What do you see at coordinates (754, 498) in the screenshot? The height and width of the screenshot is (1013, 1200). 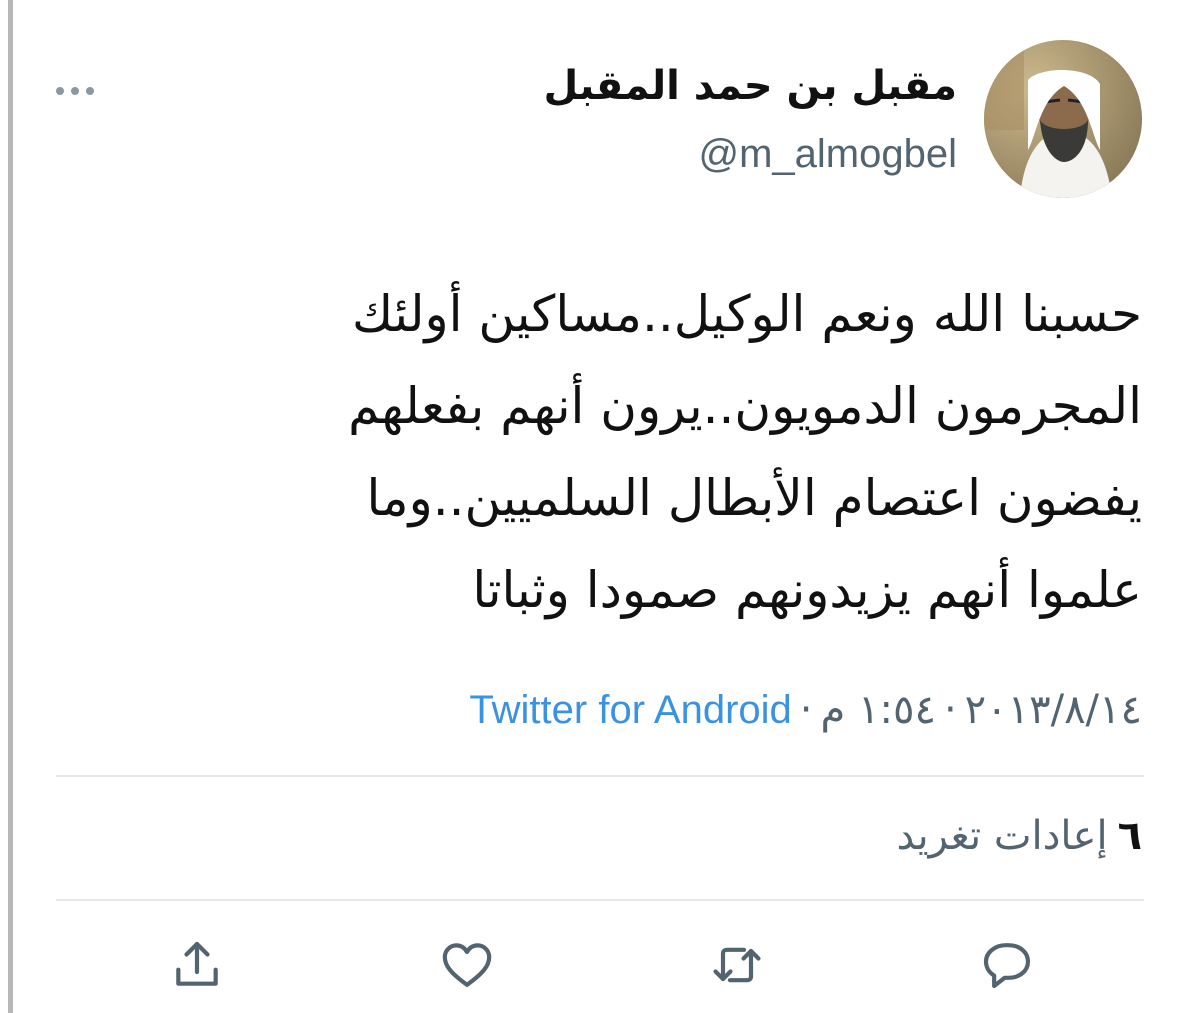 I see `tweet-text-line: يفضون اعتصام الأبطال السلميين..وما` at bounding box center [754, 498].